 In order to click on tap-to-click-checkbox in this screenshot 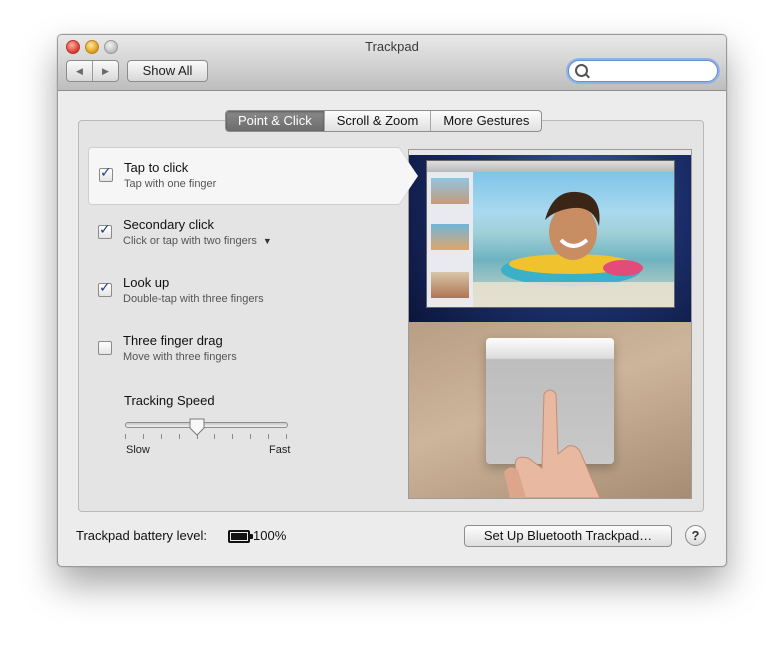, I will do `click(106, 173)`.